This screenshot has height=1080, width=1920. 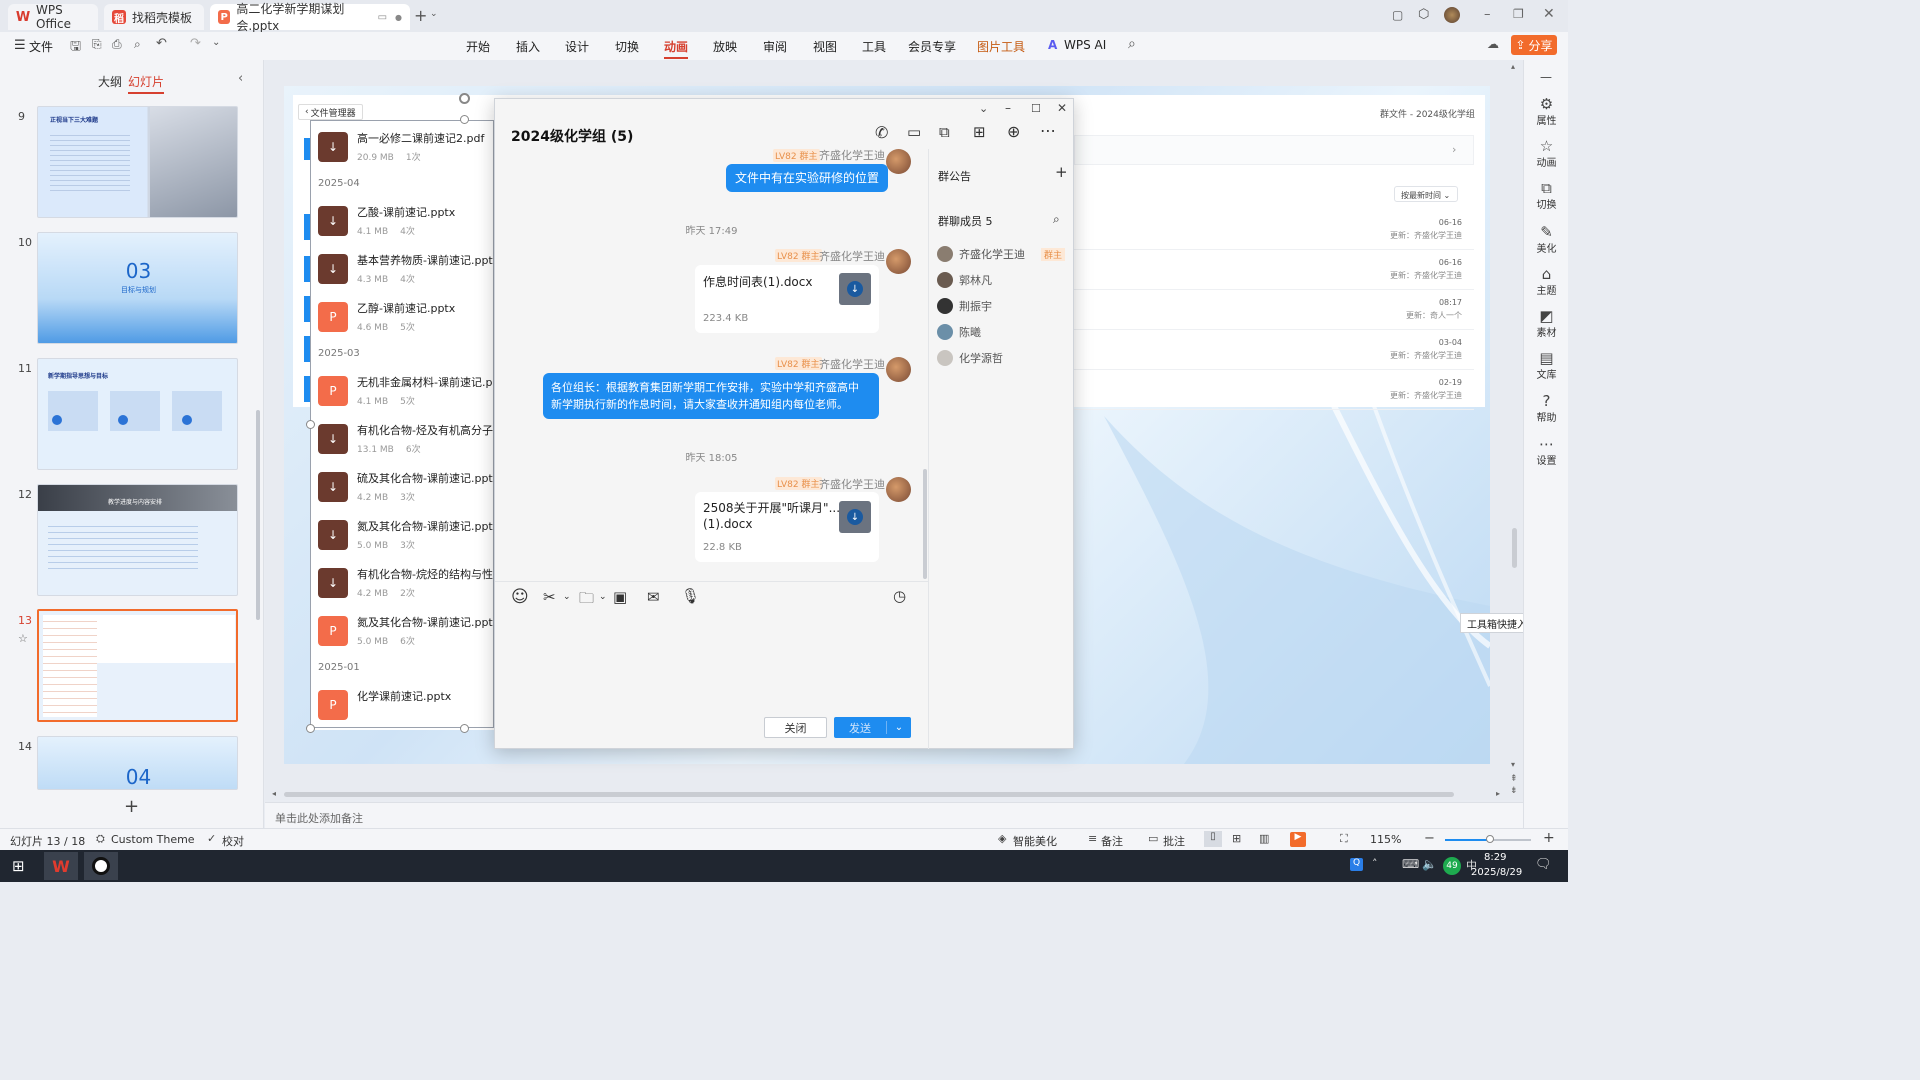 I want to click on menu-insert: 插入, so click(x=528, y=46).